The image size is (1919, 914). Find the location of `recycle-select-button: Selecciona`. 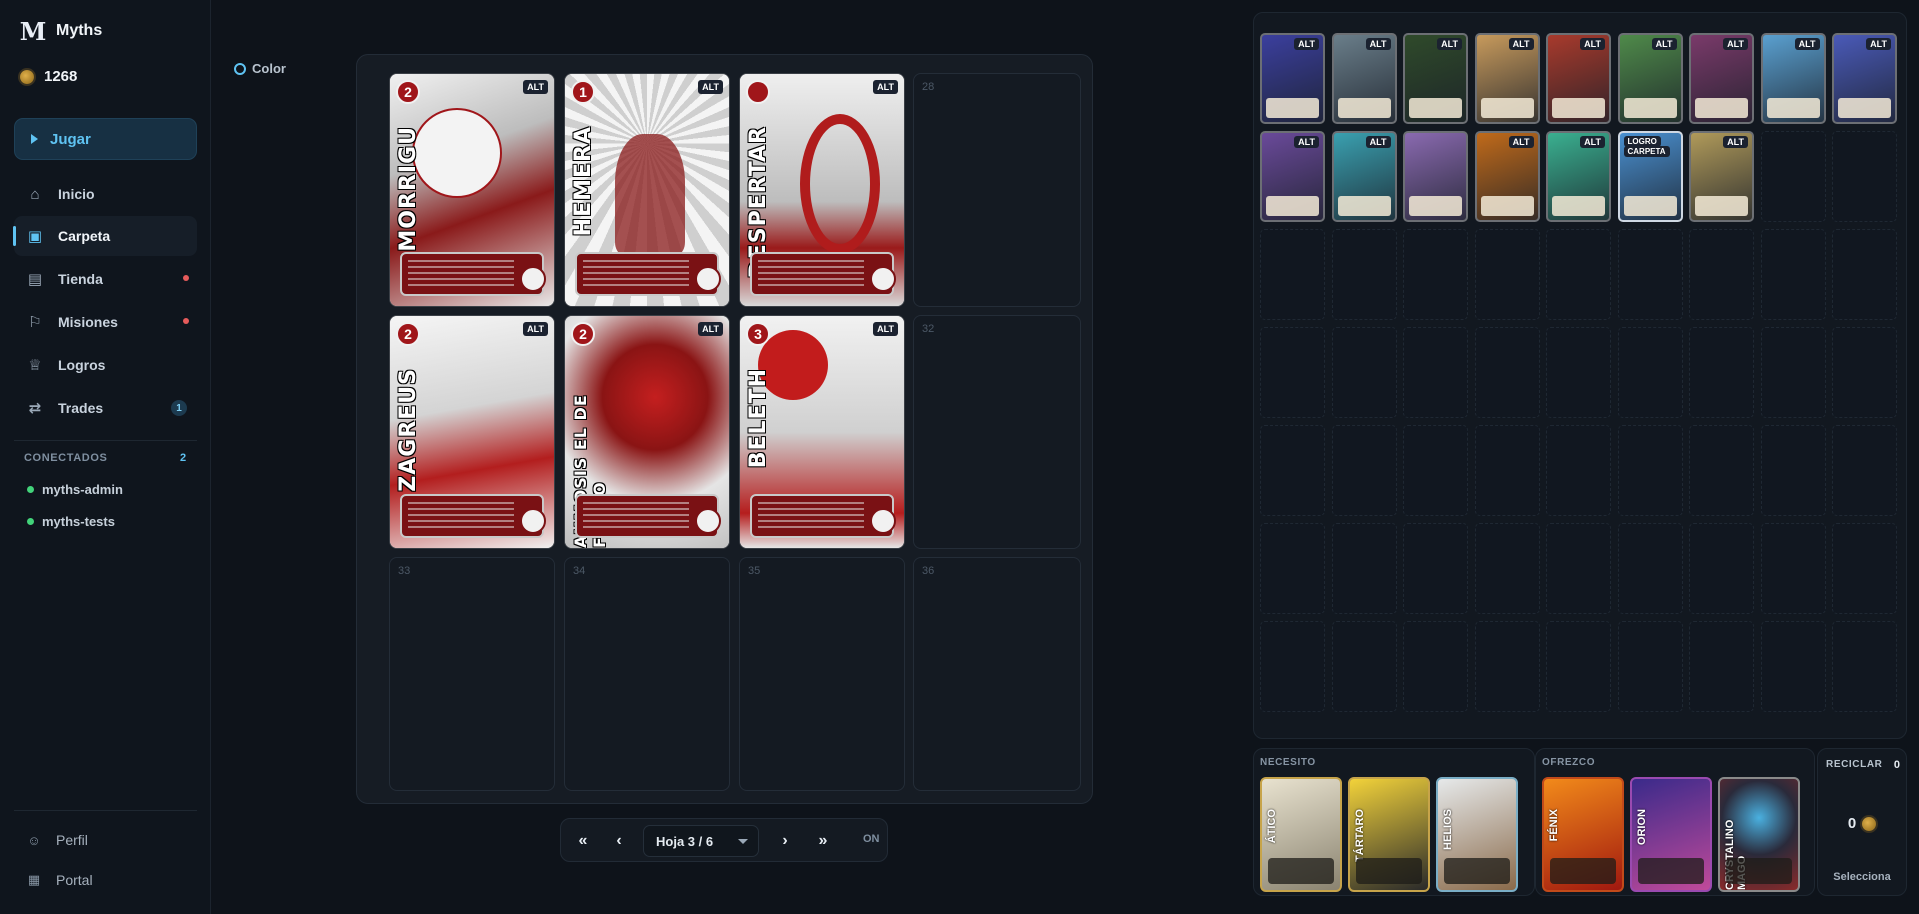

recycle-select-button: Selecciona is located at coordinates (1862, 877).